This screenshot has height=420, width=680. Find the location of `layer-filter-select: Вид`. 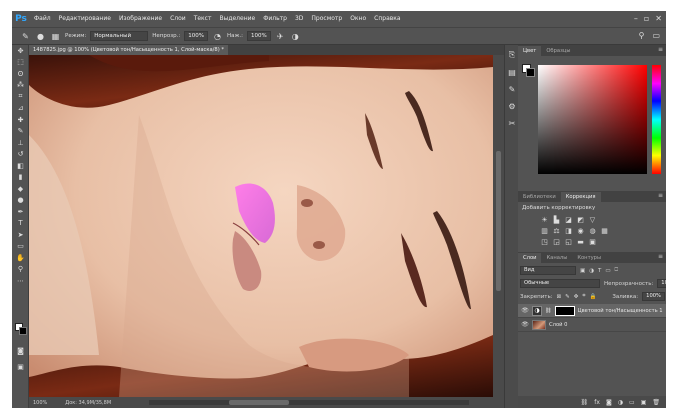

layer-filter-select: Вид is located at coordinates (548, 270).